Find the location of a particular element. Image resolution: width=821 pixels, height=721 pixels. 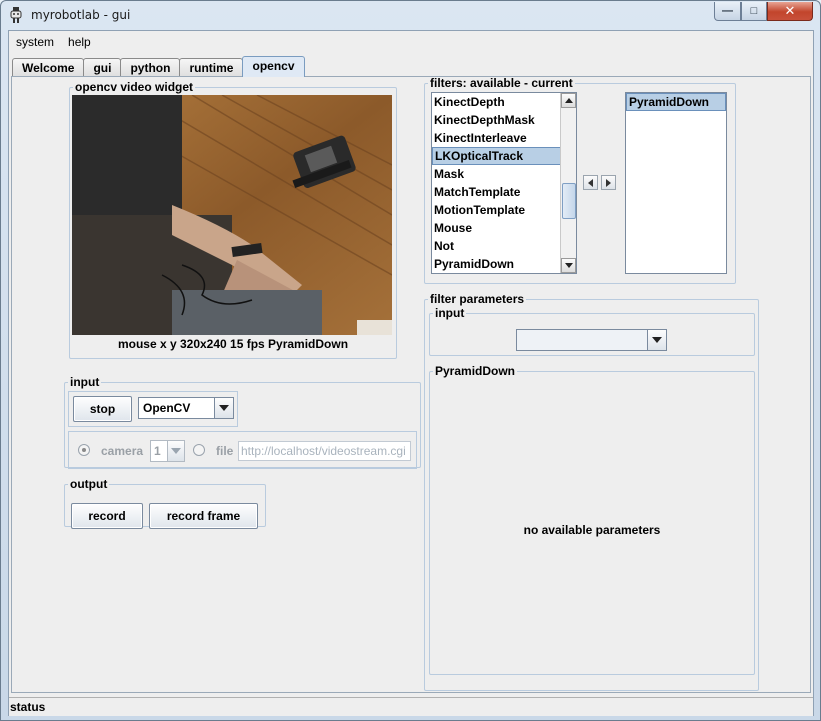

no-parameters-message: no available parameters is located at coordinates (592, 530).